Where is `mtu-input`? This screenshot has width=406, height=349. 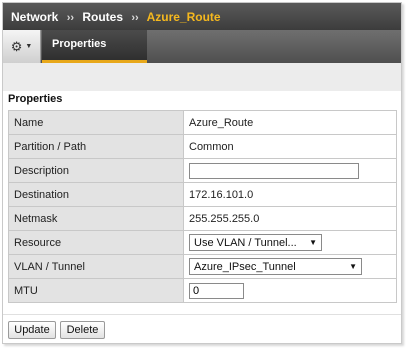 mtu-input is located at coordinates (216, 290).